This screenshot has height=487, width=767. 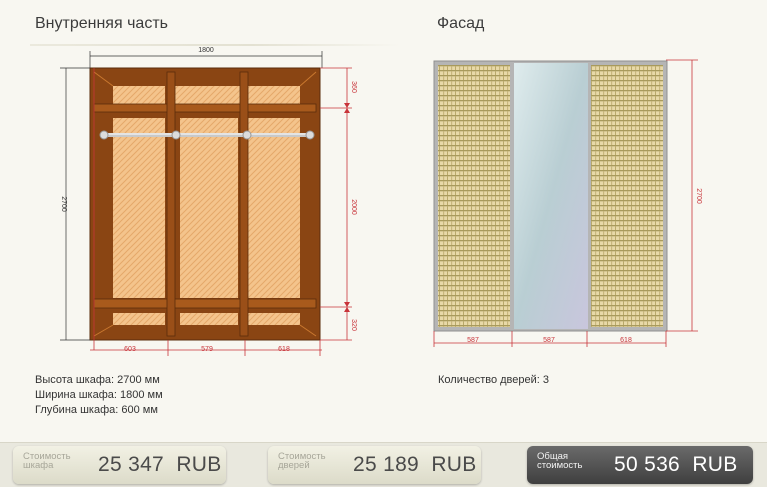 I want to click on door-right-rattan, so click(x=627, y=196).